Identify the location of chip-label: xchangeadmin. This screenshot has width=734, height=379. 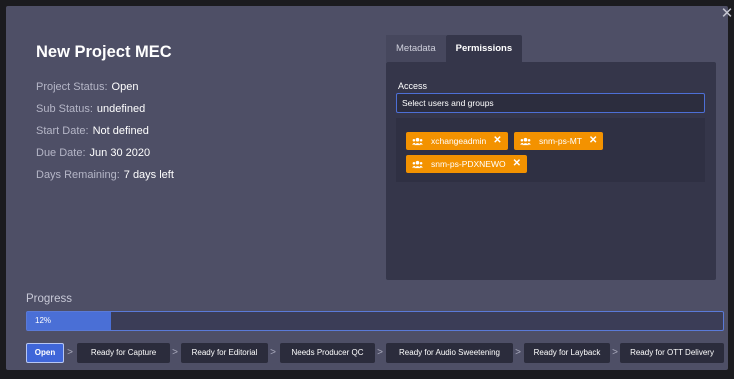
(459, 141).